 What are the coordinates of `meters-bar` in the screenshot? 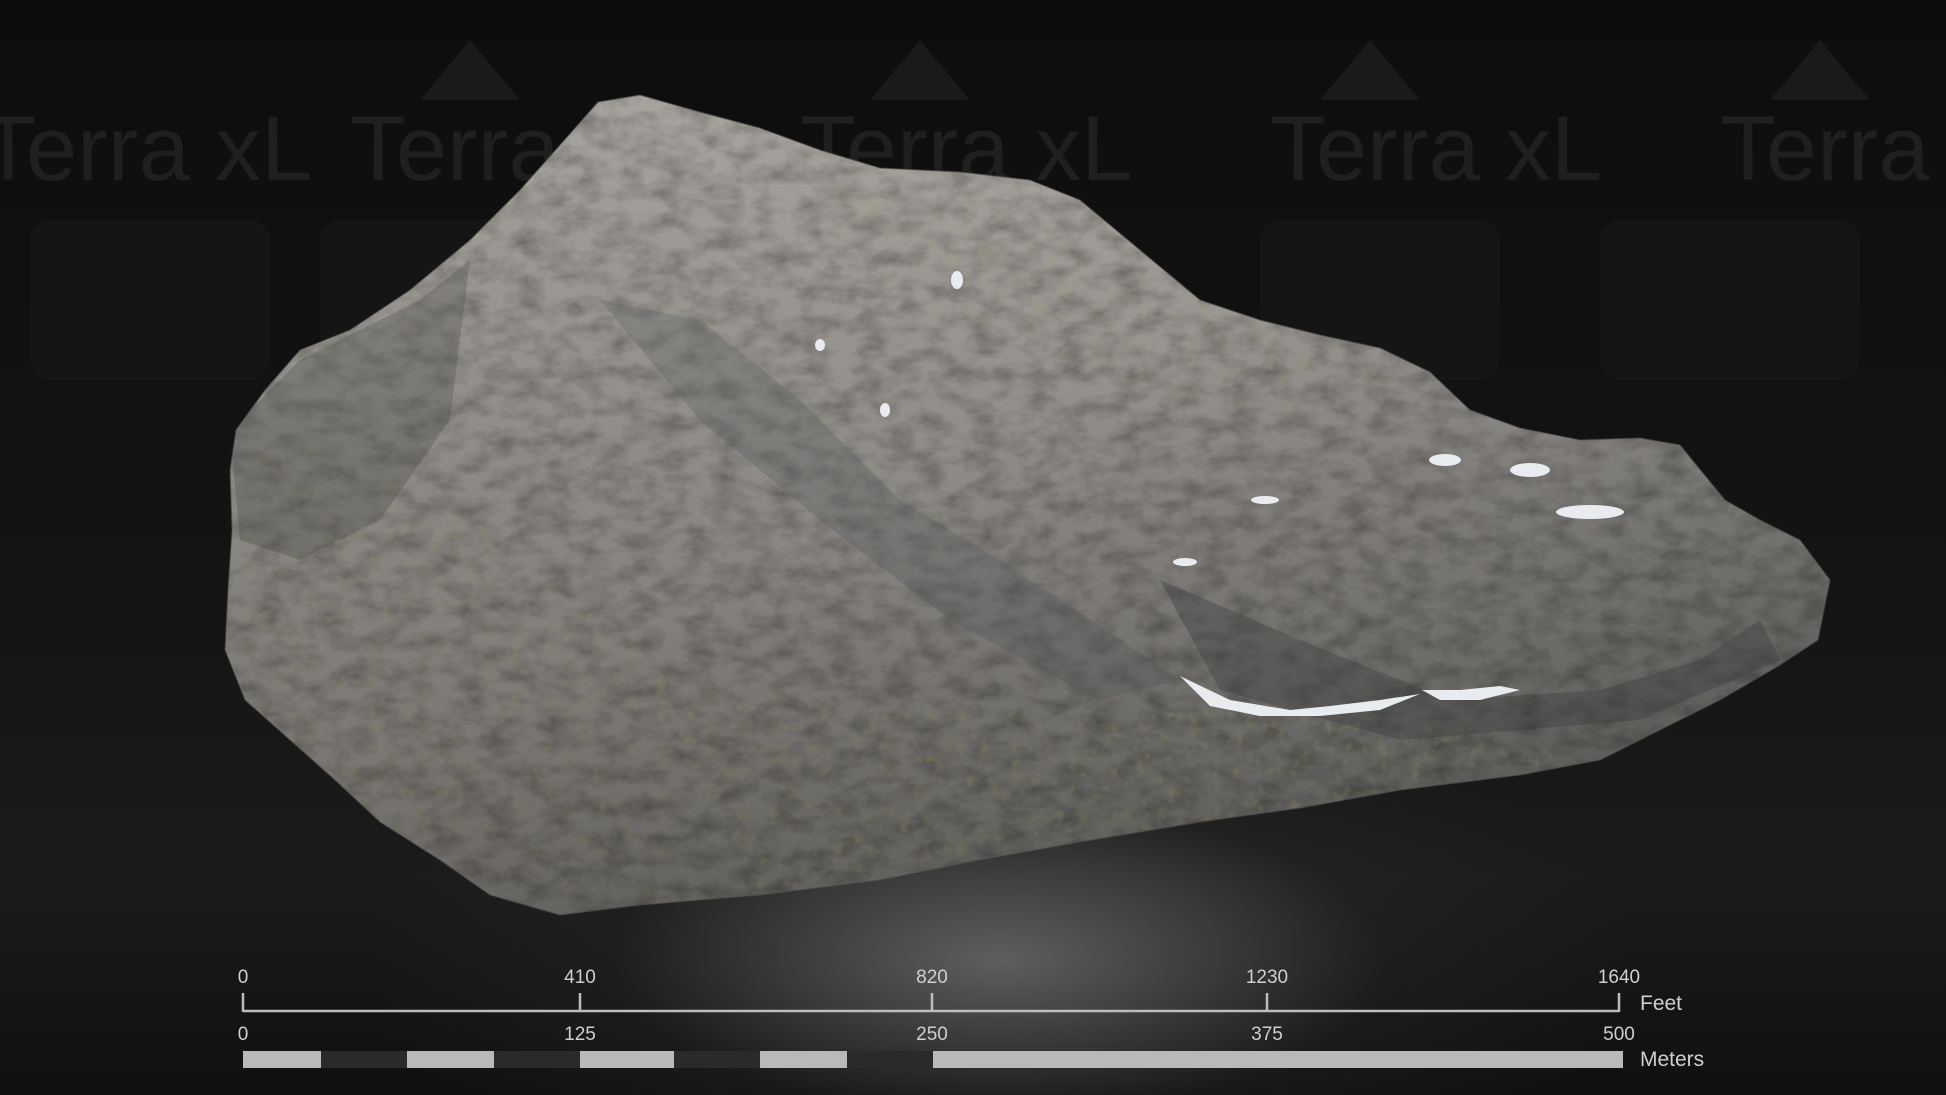 It's located at (933, 1059).